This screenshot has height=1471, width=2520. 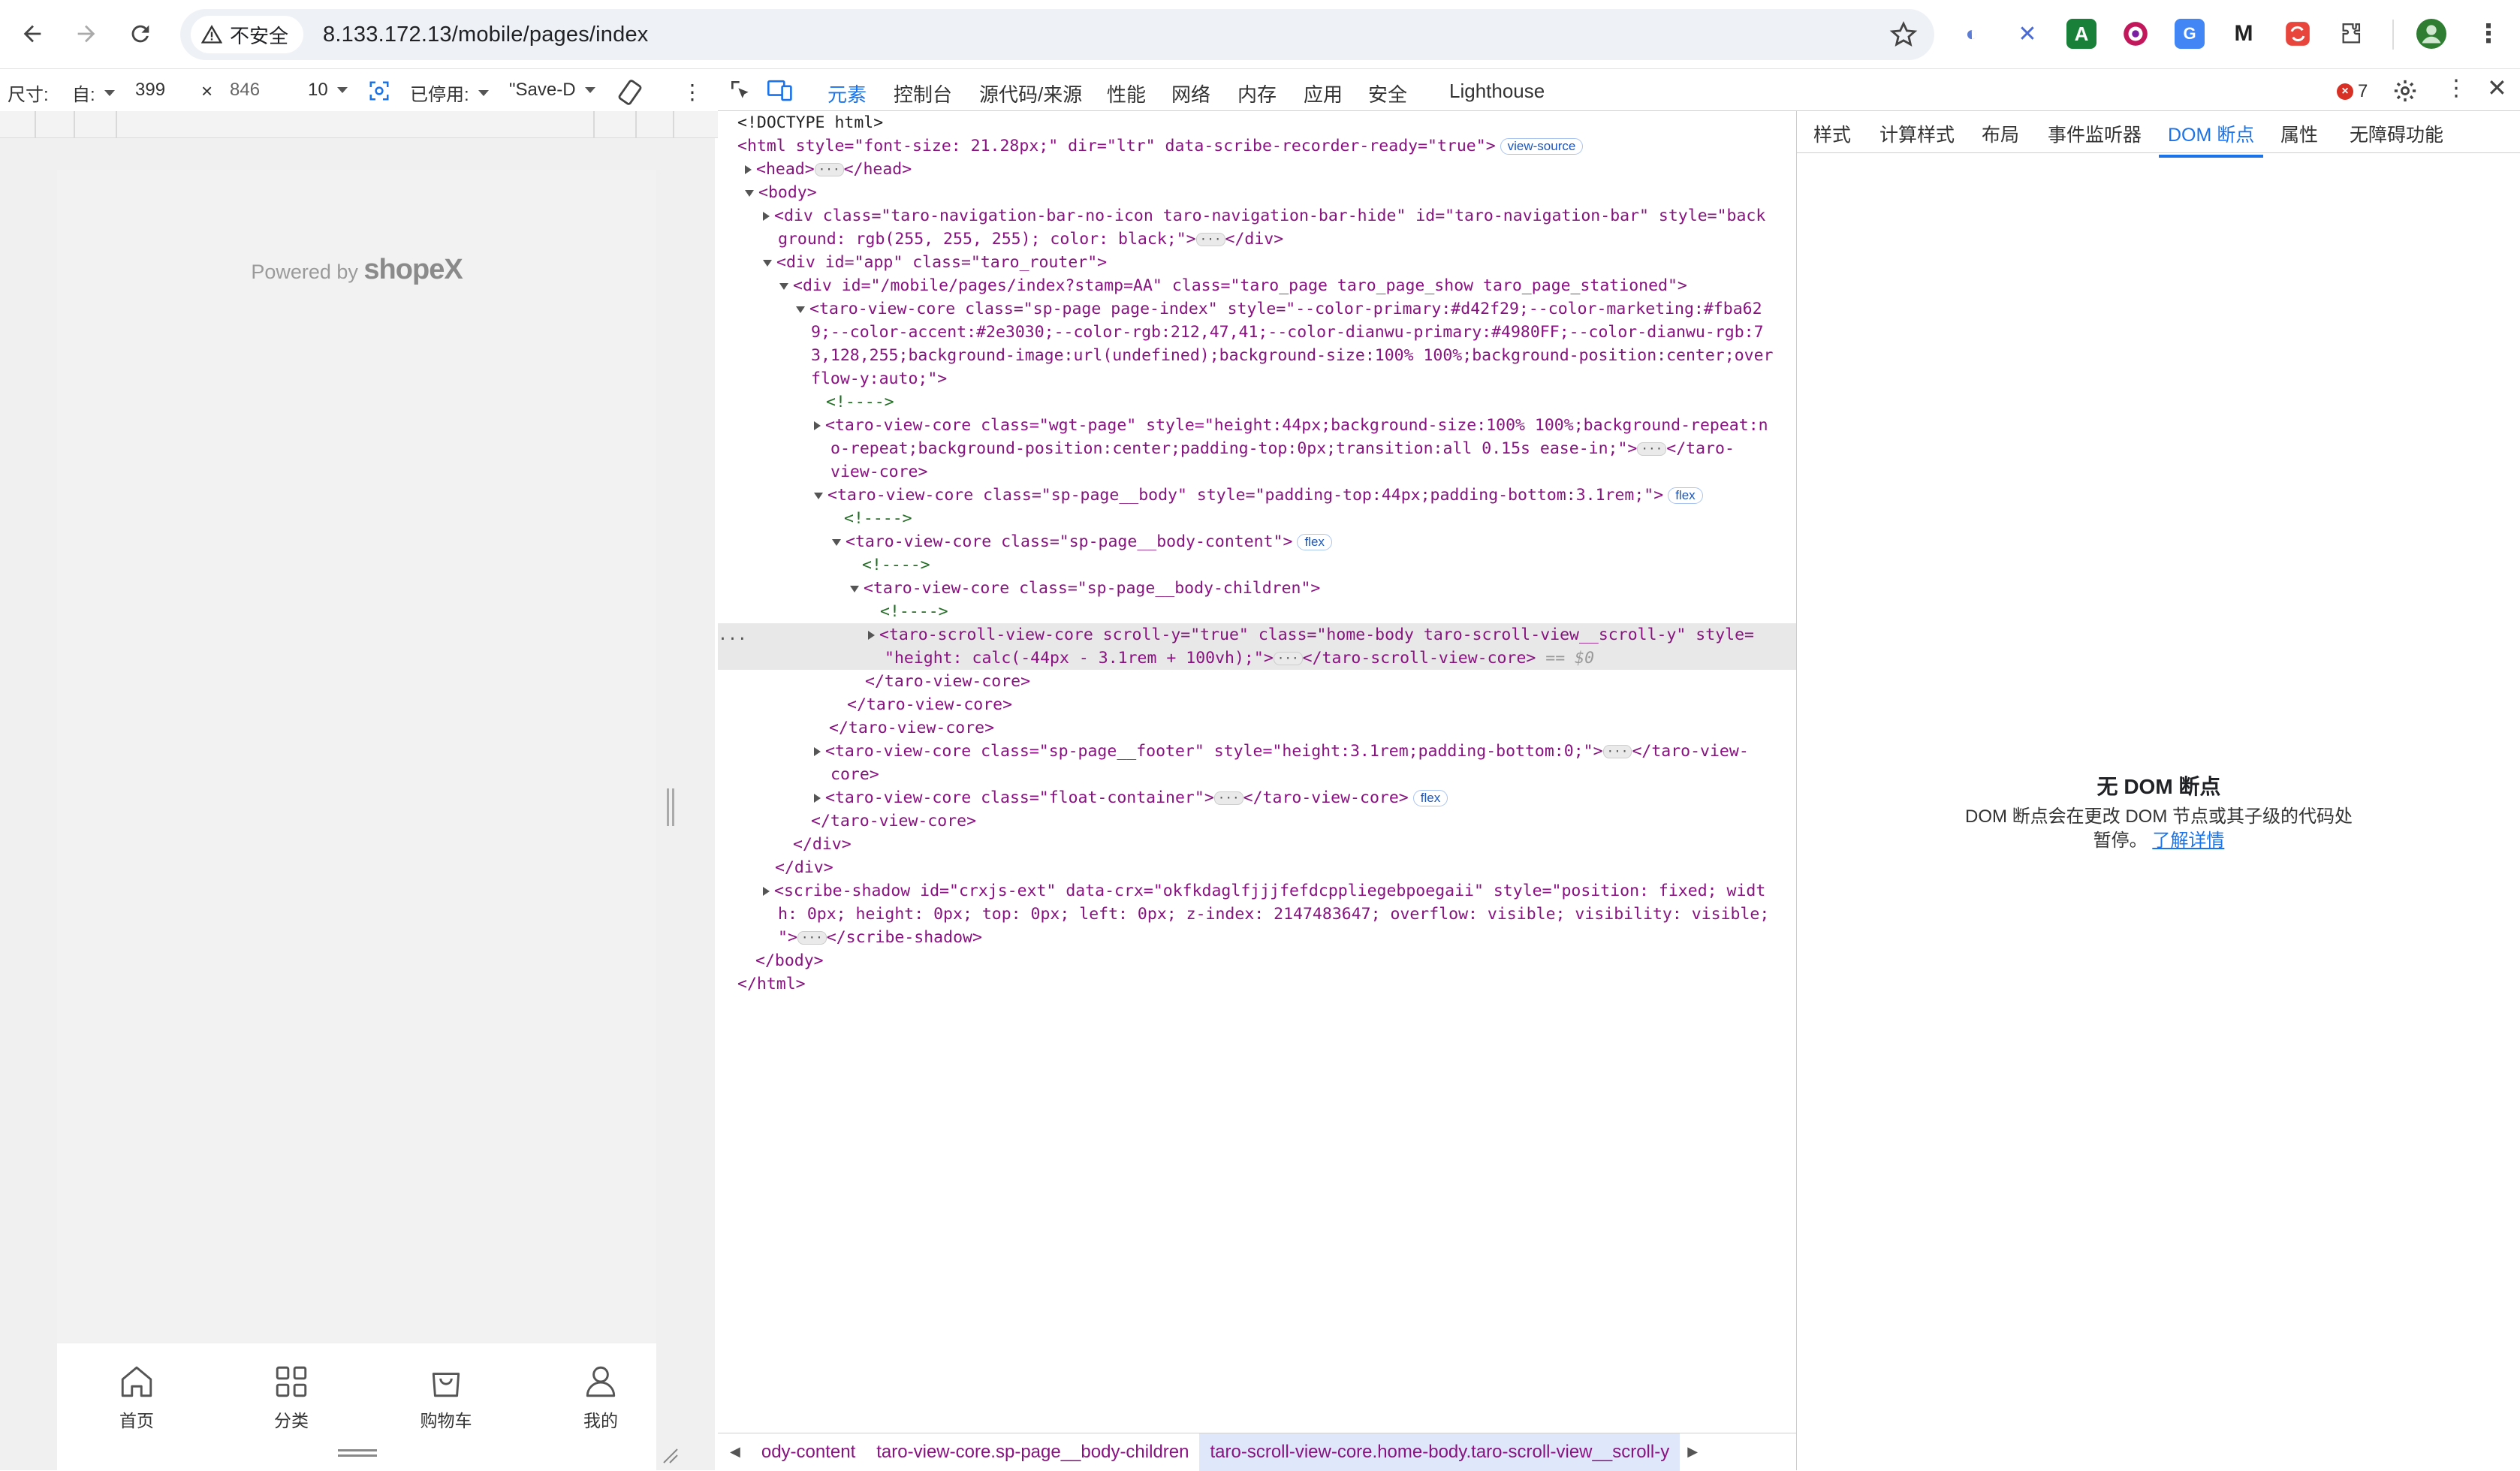 What do you see at coordinates (485, 35) in the screenshot?
I see `url-text: 8.133.172.13/mobile/pages/index` at bounding box center [485, 35].